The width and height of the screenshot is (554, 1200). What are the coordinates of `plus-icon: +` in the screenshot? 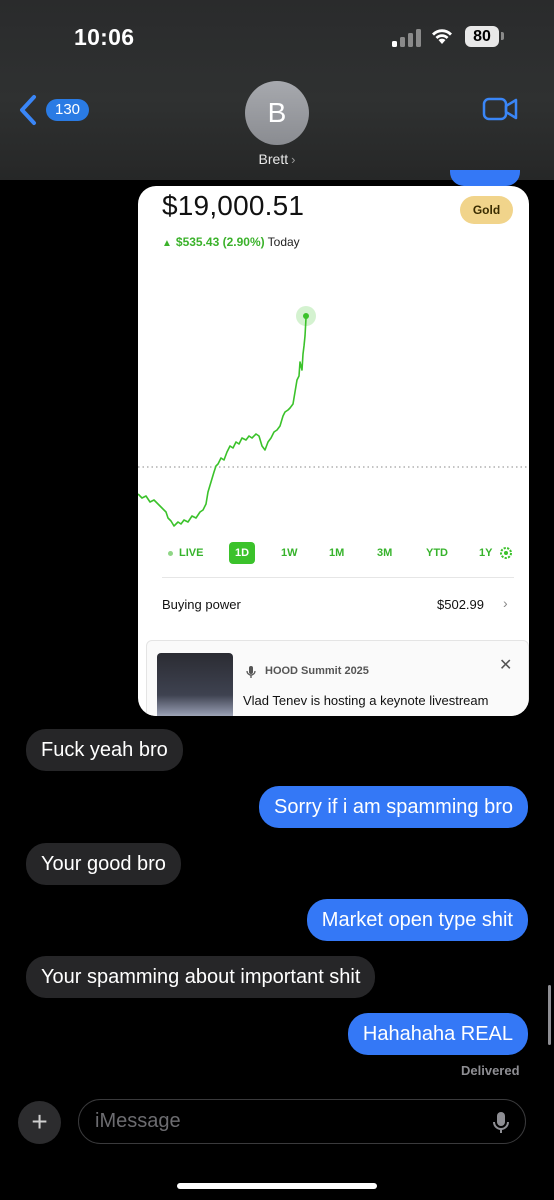 It's located at (39, 1122).